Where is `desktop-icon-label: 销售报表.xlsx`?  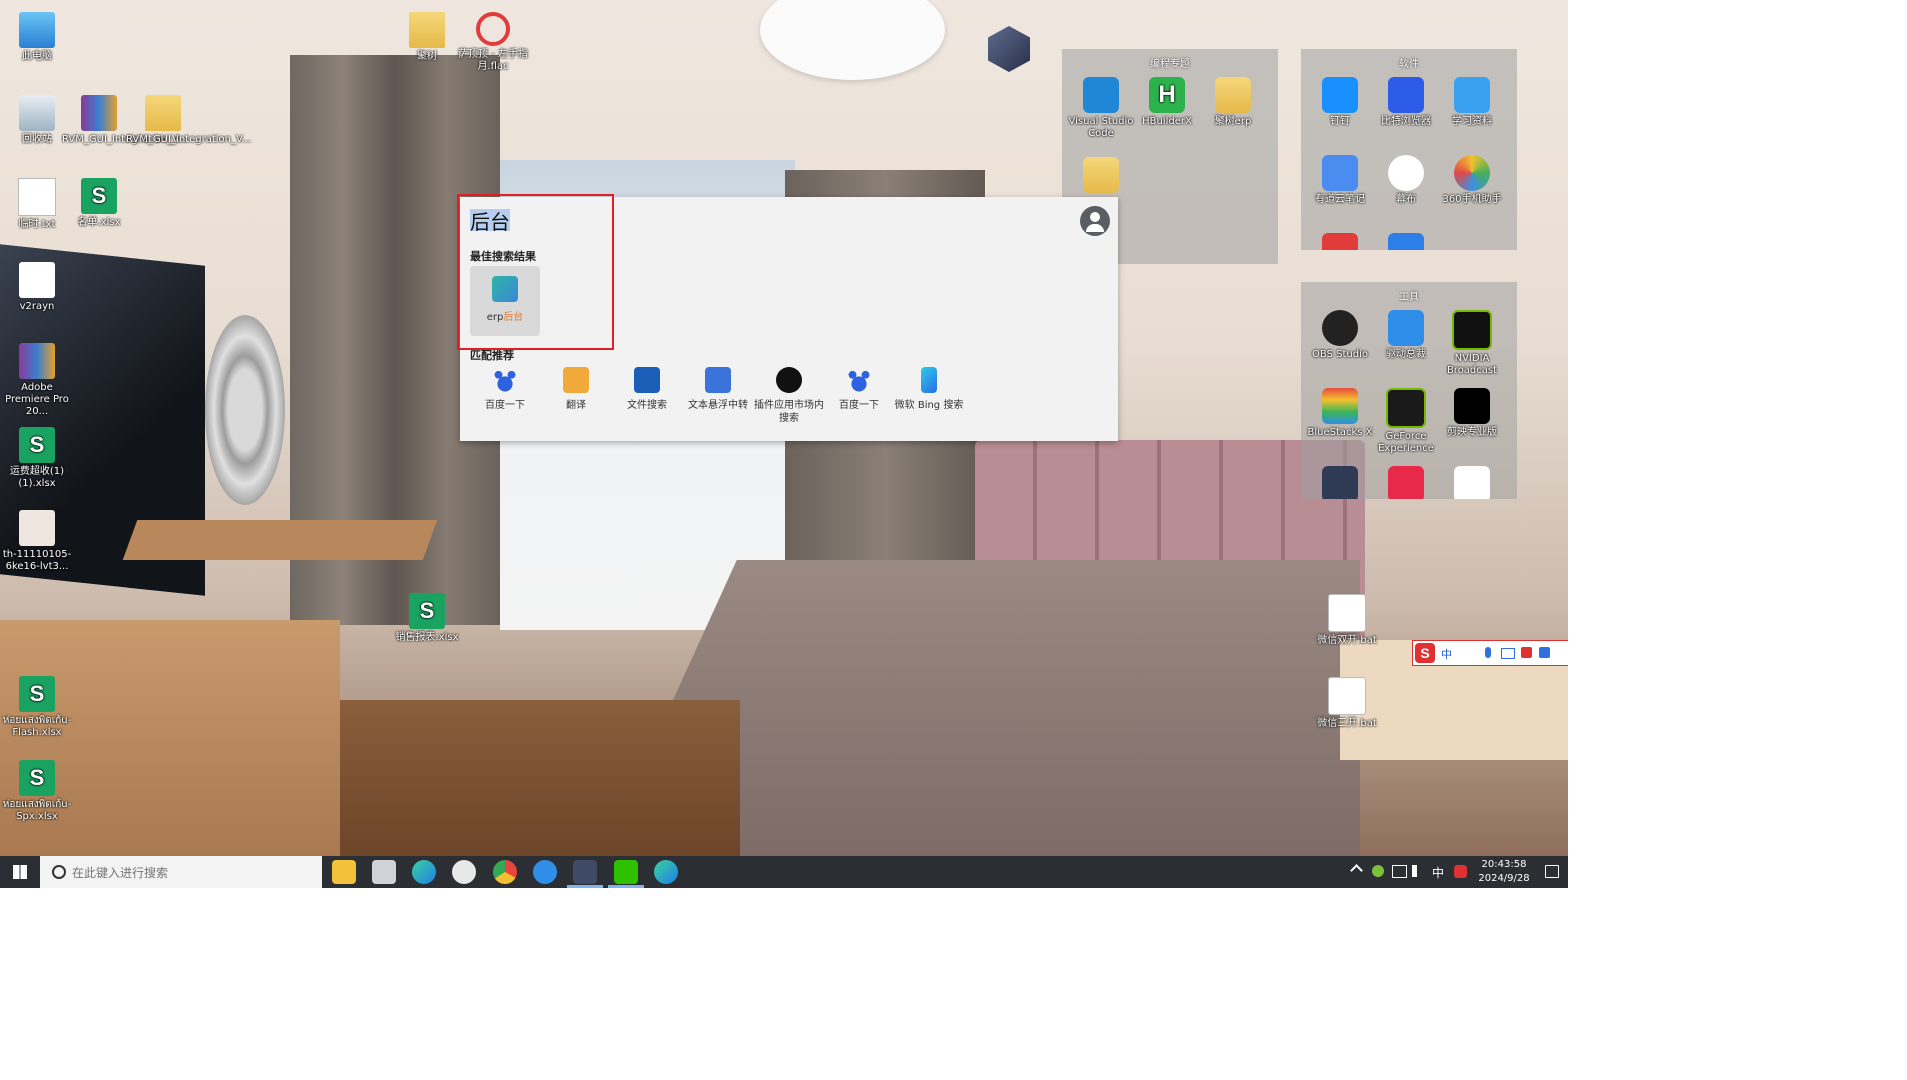 desktop-icon-label: 销售报表.xlsx is located at coordinates (427, 637).